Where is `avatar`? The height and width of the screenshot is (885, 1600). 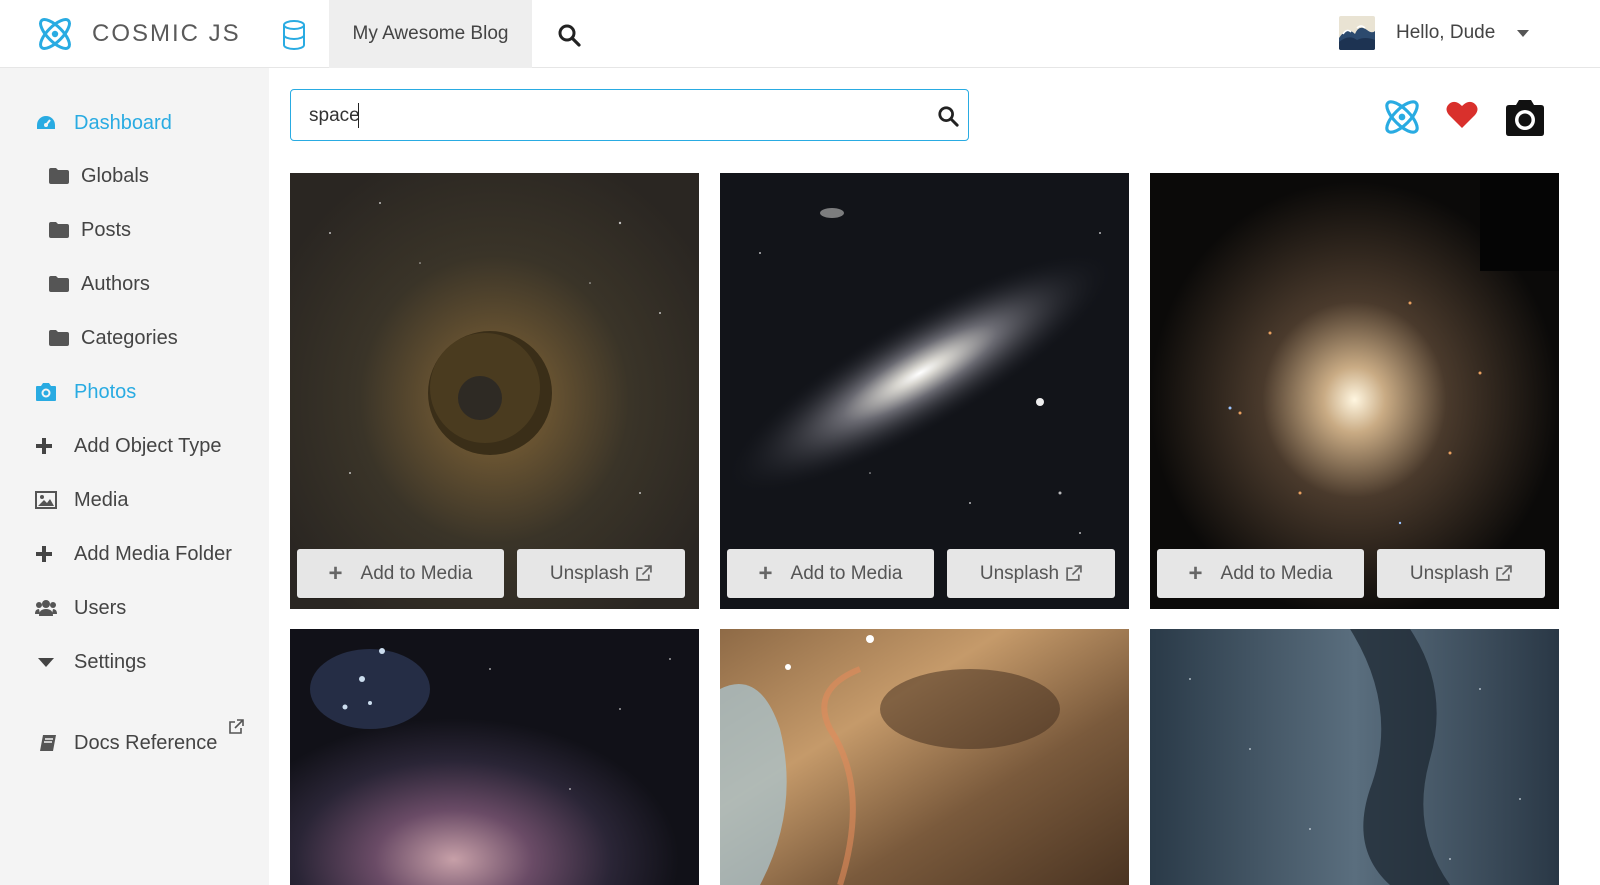 avatar is located at coordinates (1357, 33).